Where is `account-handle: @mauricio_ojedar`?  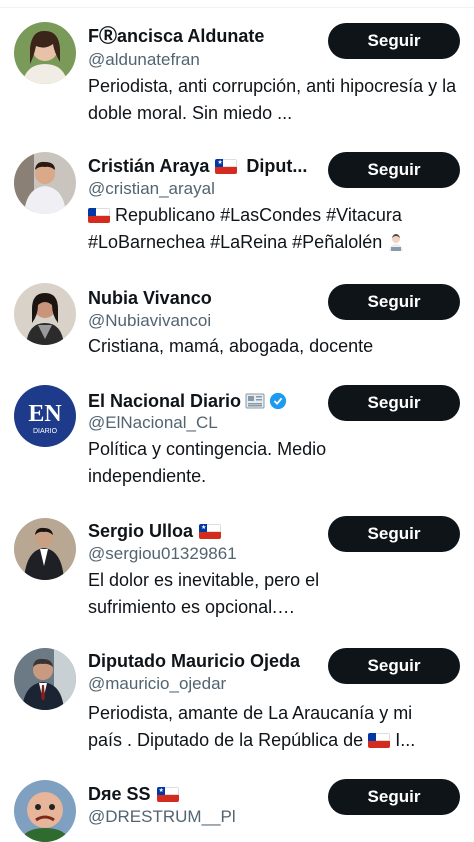
account-handle: @mauricio_ojedar is located at coordinates (157, 683).